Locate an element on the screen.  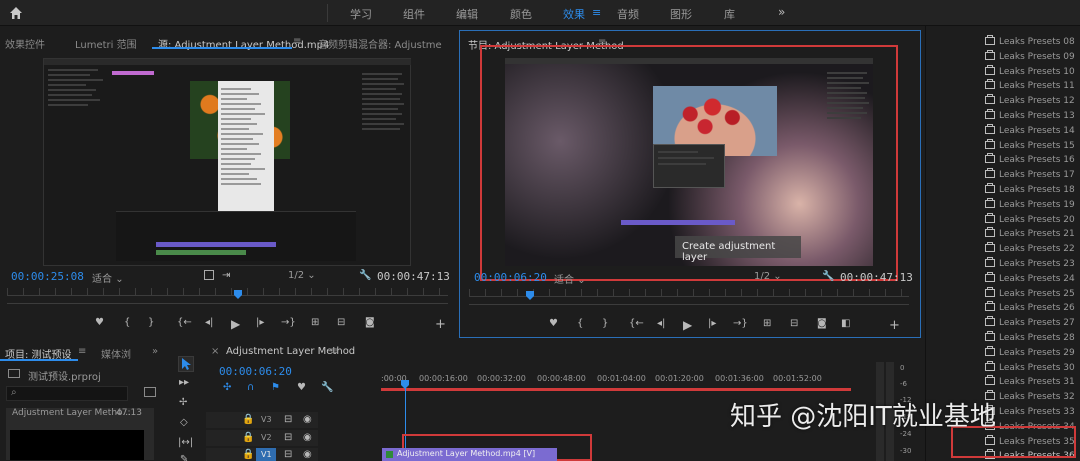
workspace-tab-graphics: 图形 is located at coordinates (681, 14).